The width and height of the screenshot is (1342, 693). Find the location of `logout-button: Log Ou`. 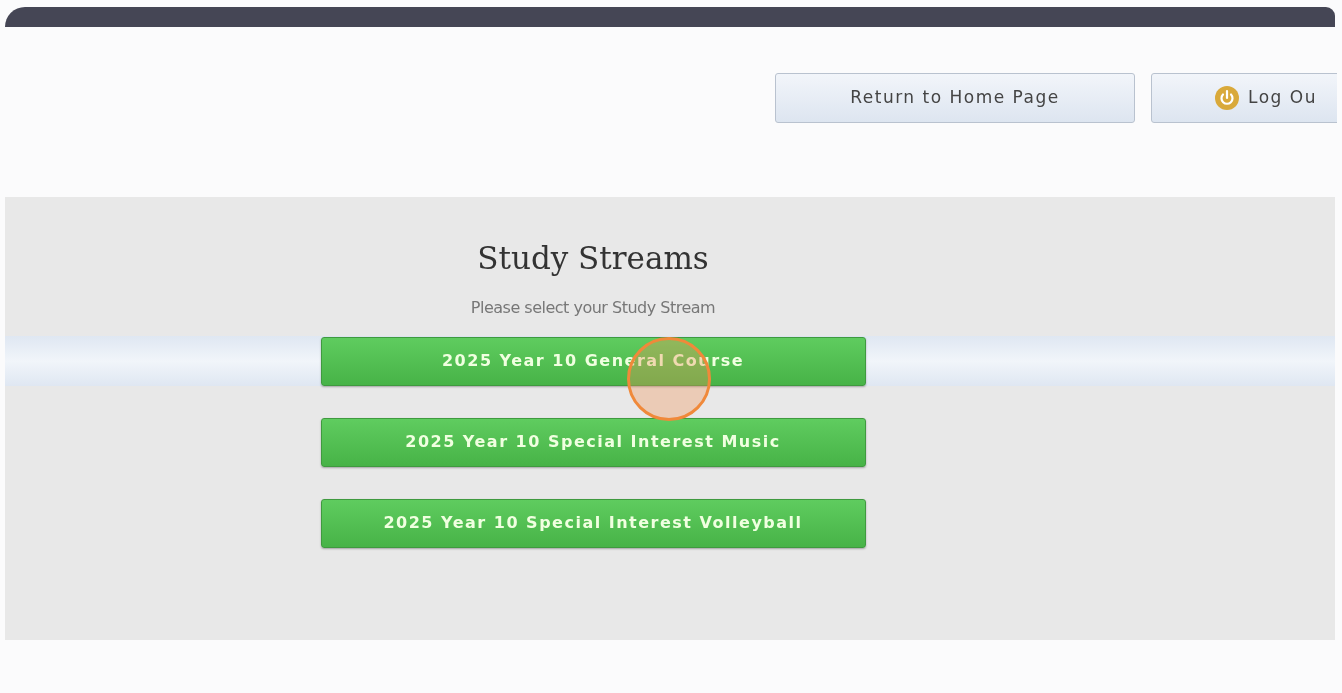

logout-button: Log Ou is located at coordinates (1244, 98).